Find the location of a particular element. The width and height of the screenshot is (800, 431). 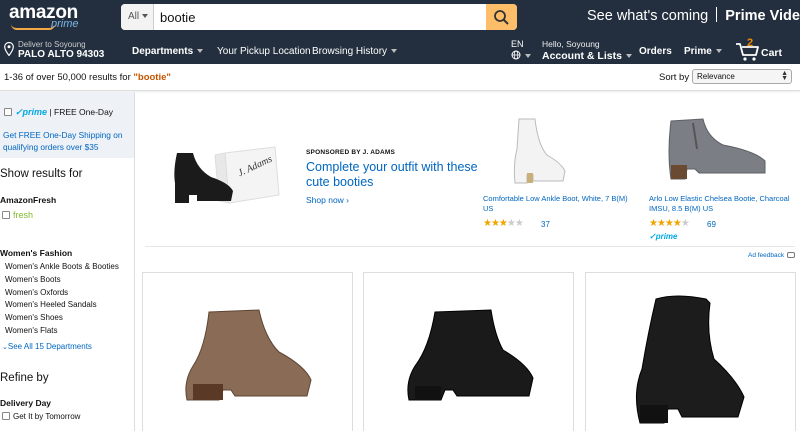

amazonfresh-heading: AmazonFresh is located at coordinates (28, 200).